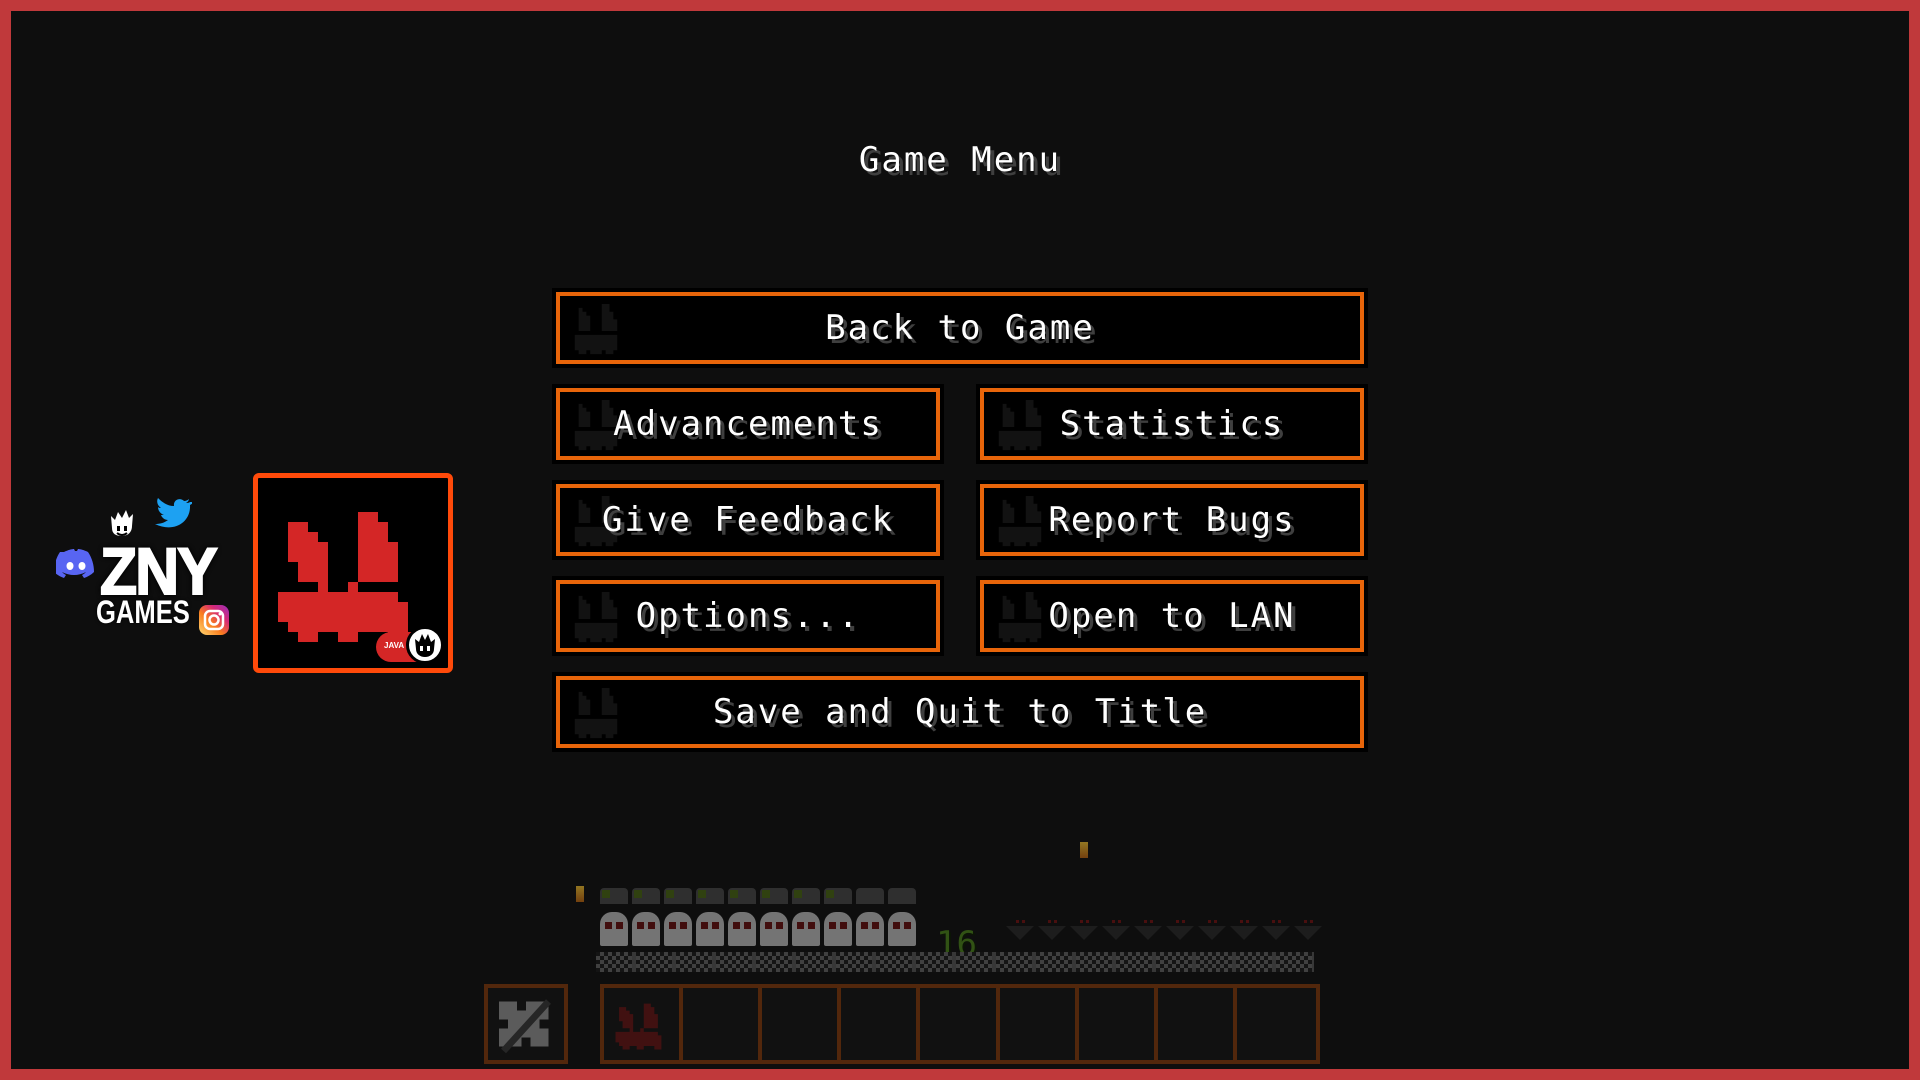 The image size is (1920, 1080). What do you see at coordinates (748, 520) in the screenshot?
I see `give-feedback-label: Give Feedback` at bounding box center [748, 520].